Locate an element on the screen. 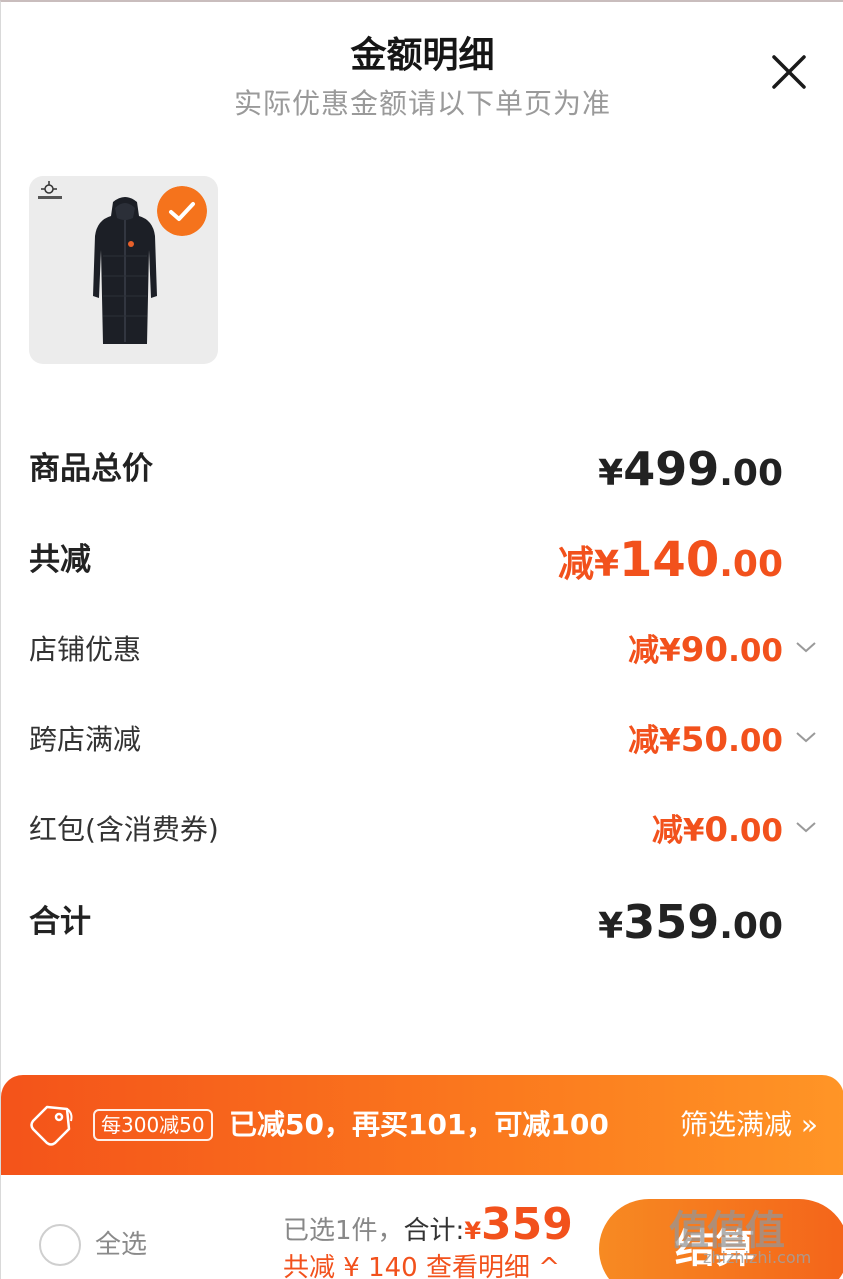 This screenshot has width=843, height=1279. sheet-subtitle: 实际优惠金额请以下单页为准 is located at coordinates (422, 103).